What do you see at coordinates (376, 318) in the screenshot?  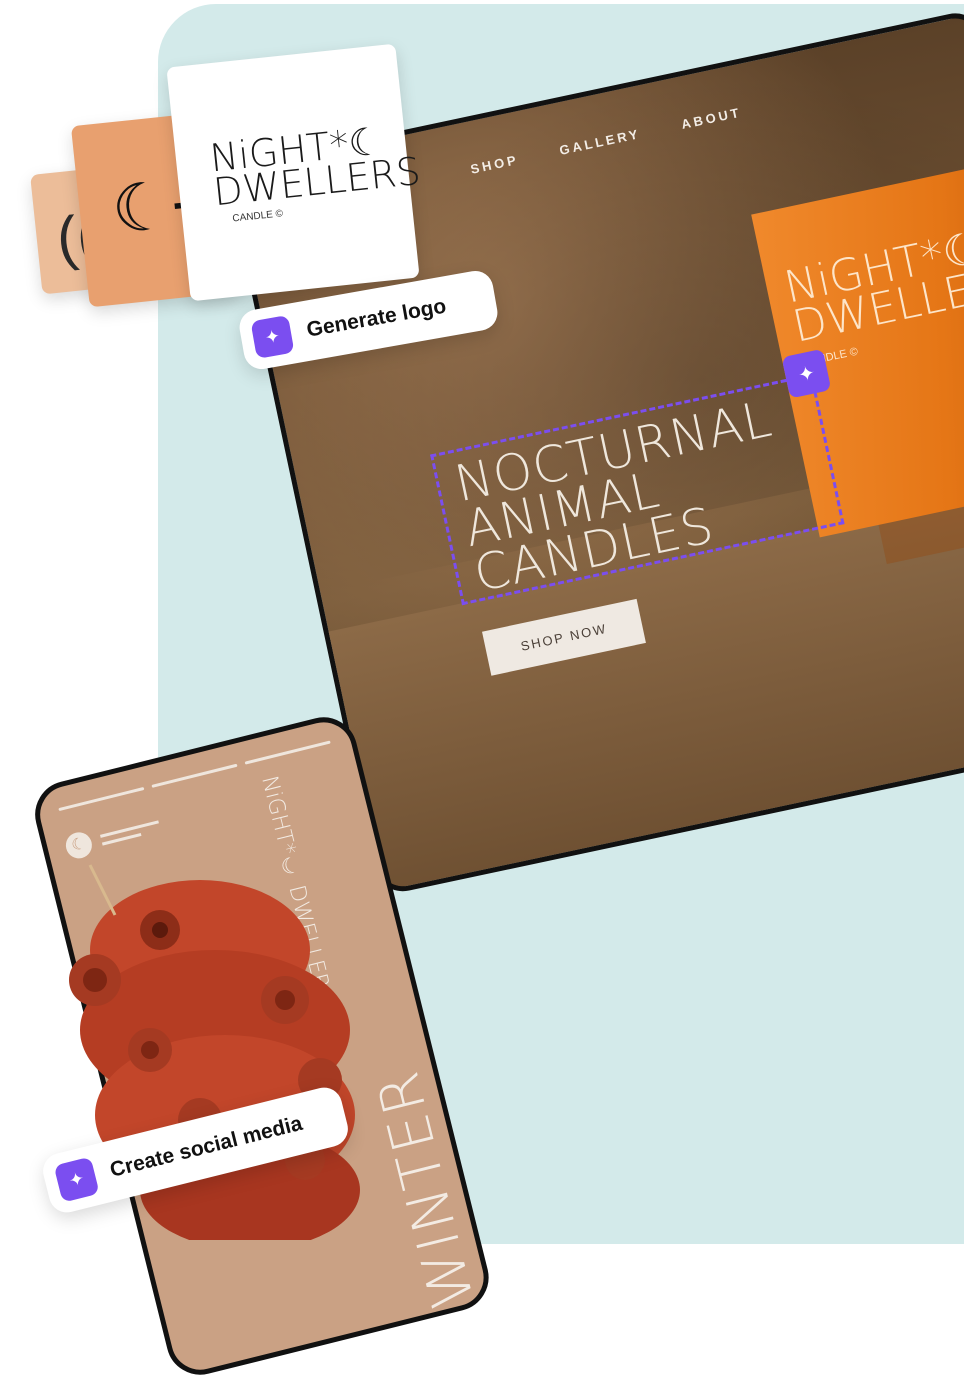 I see `generate-logo-label: Generate logo` at bounding box center [376, 318].